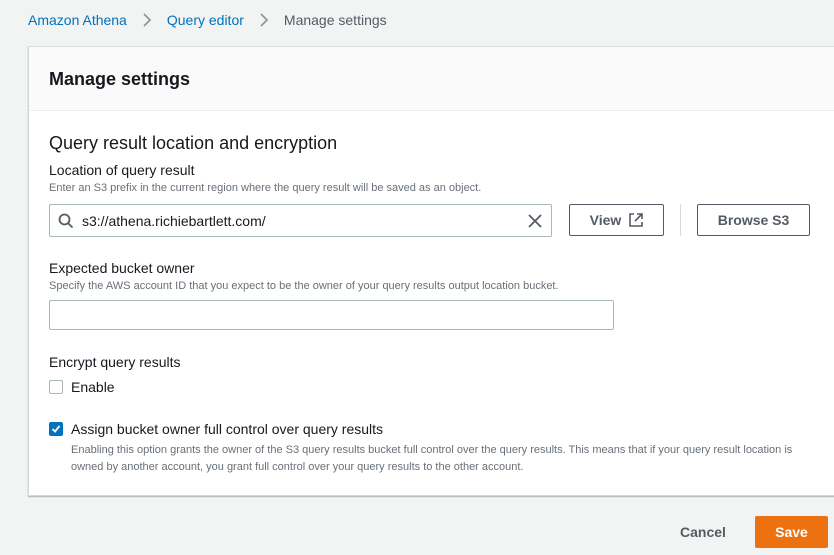 The height and width of the screenshot is (555, 834). What do you see at coordinates (680, 220) in the screenshot?
I see `button-divider` at bounding box center [680, 220].